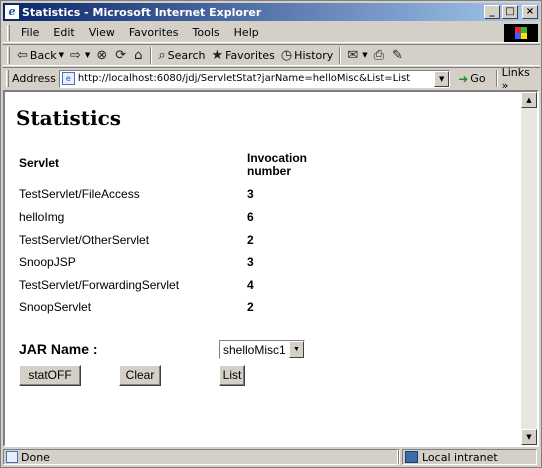 The height and width of the screenshot is (468, 542). I want to click on go-label: Go, so click(478, 78).